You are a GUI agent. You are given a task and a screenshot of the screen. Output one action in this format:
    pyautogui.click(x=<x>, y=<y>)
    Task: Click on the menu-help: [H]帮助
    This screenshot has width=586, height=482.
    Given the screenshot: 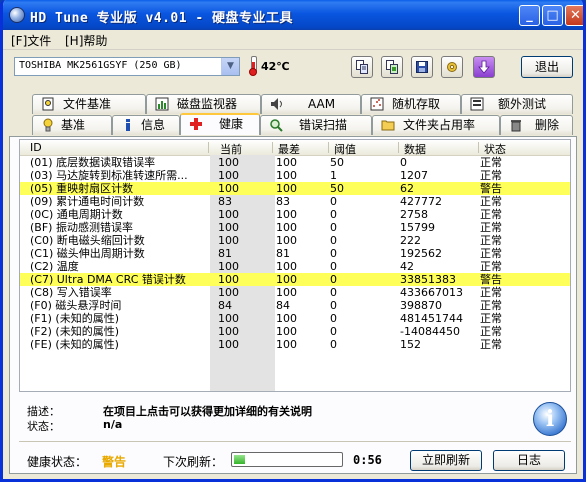 What is the action you would take?
    pyautogui.click(x=86, y=40)
    